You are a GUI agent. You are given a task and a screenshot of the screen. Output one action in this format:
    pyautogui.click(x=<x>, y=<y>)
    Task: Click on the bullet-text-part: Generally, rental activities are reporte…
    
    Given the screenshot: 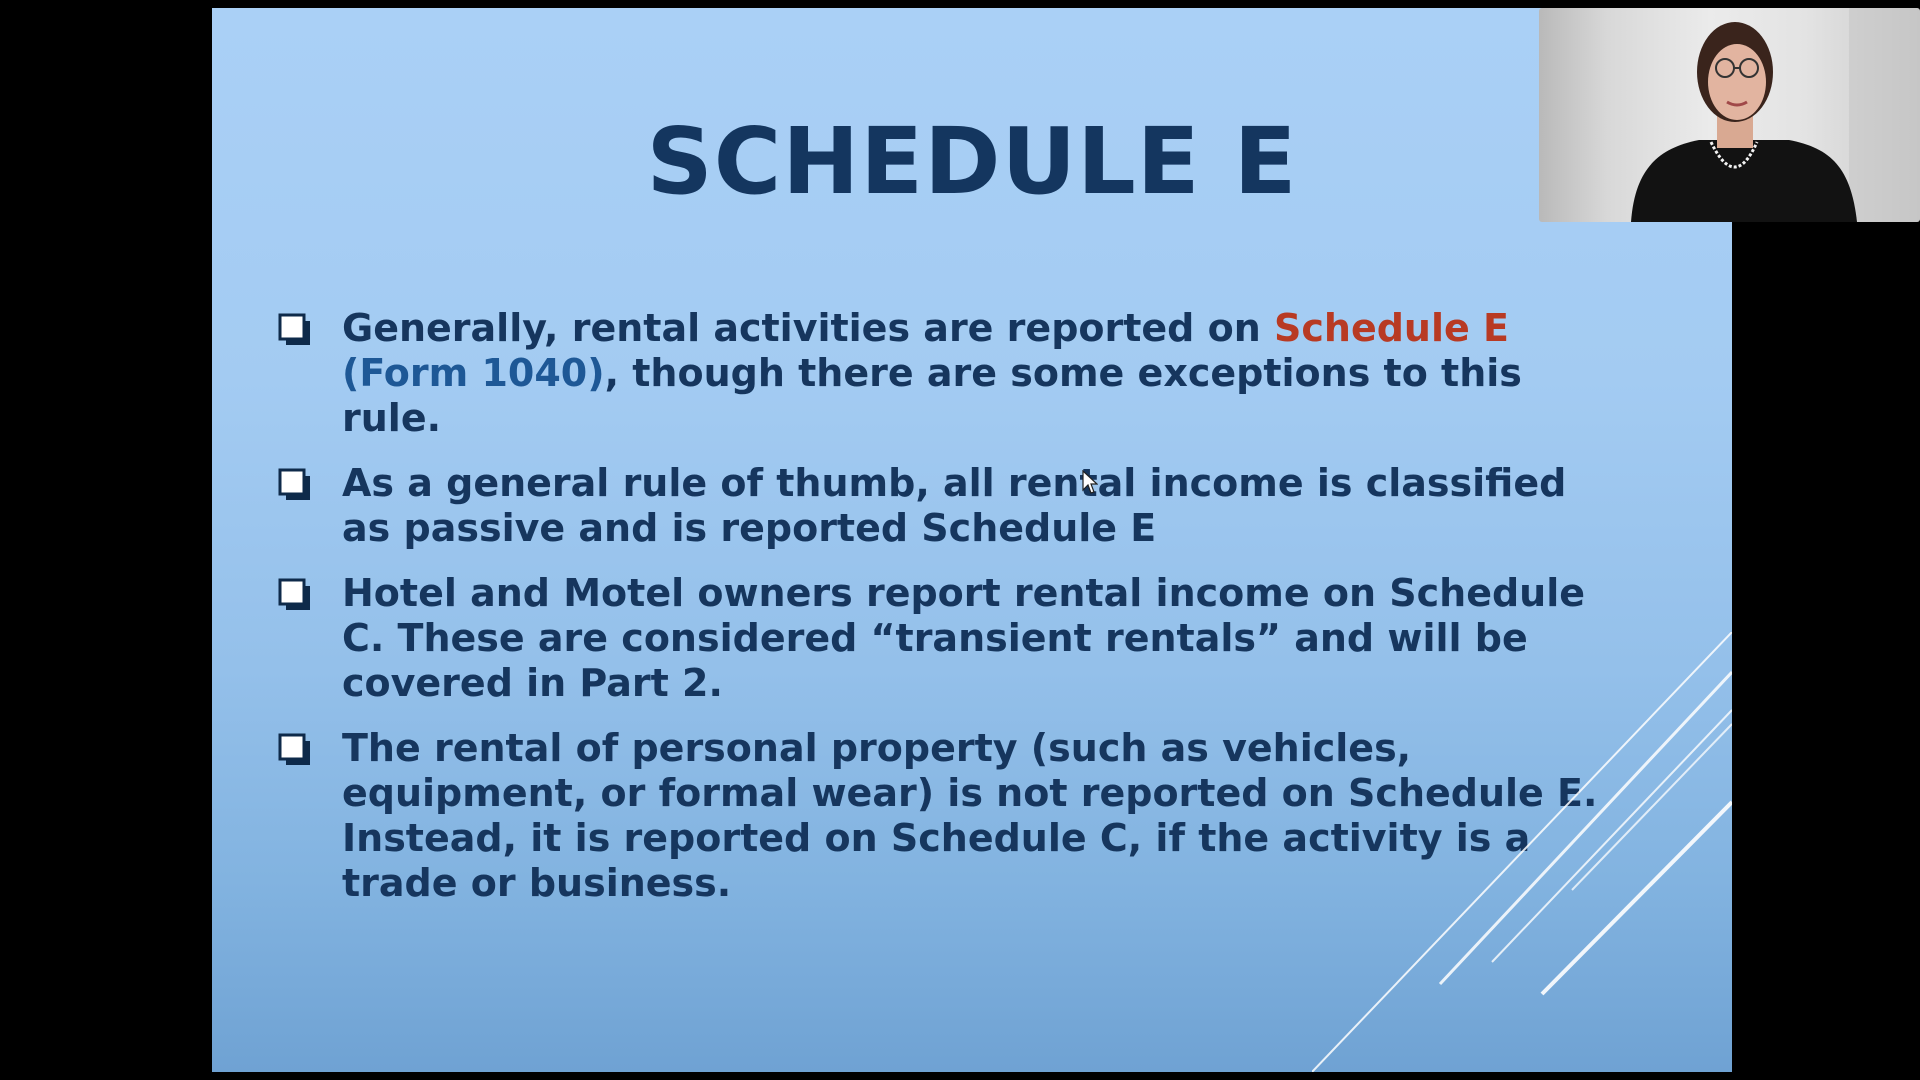 What is the action you would take?
    pyautogui.click(x=808, y=328)
    